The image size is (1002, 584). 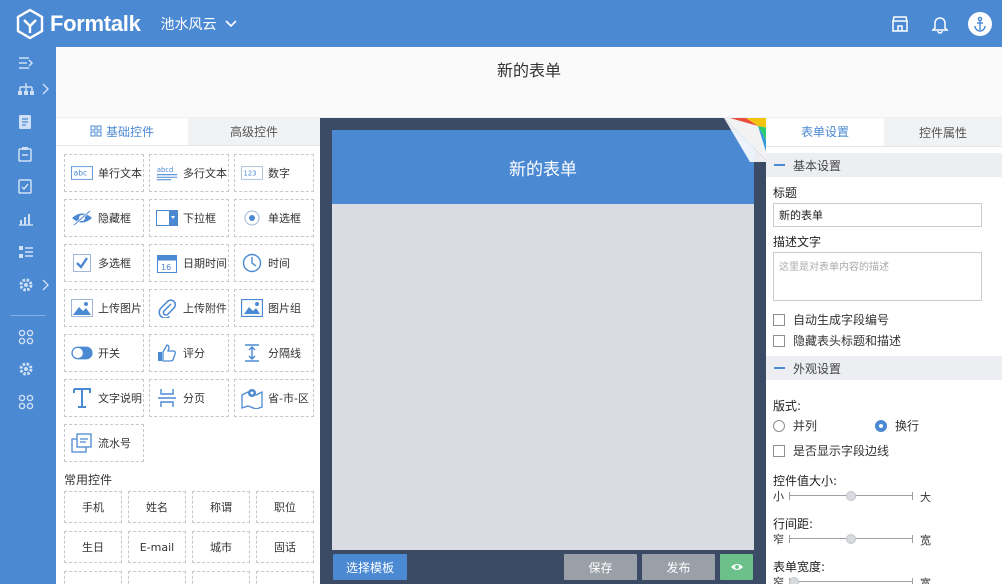 I want to click on nav-list, so click(x=28, y=252).